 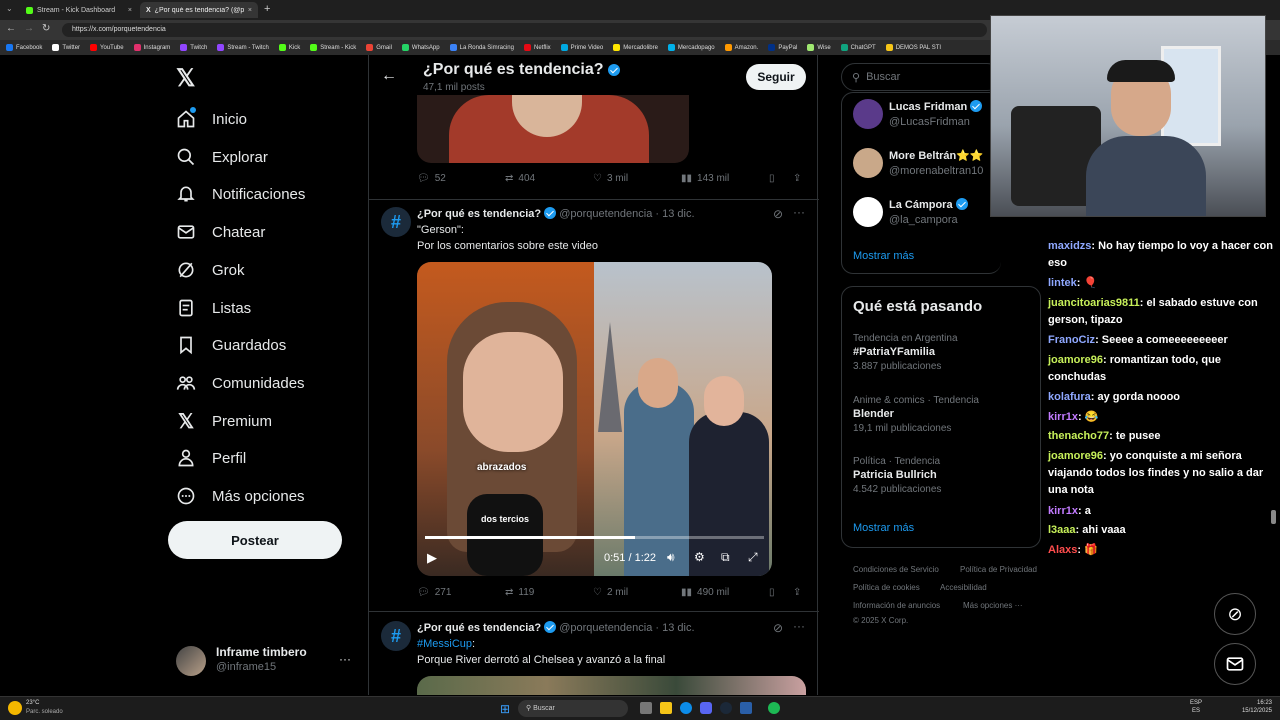 I want to click on account-more-icon: ···, so click(x=345, y=659).